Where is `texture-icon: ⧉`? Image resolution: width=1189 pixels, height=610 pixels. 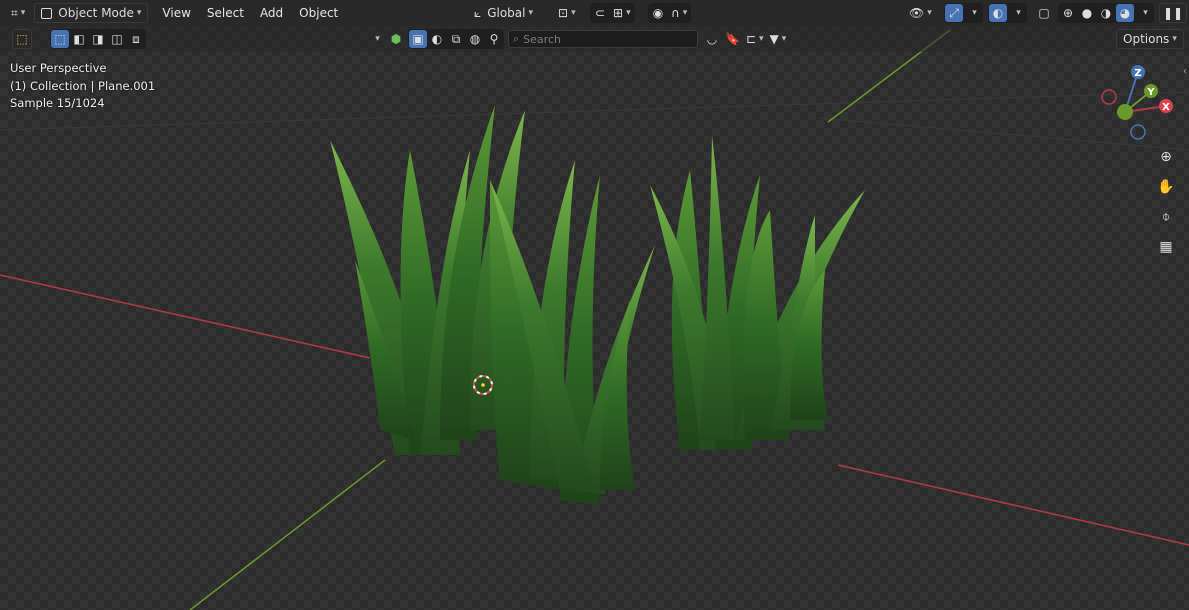 texture-icon: ⧉ is located at coordinates (456, 38).